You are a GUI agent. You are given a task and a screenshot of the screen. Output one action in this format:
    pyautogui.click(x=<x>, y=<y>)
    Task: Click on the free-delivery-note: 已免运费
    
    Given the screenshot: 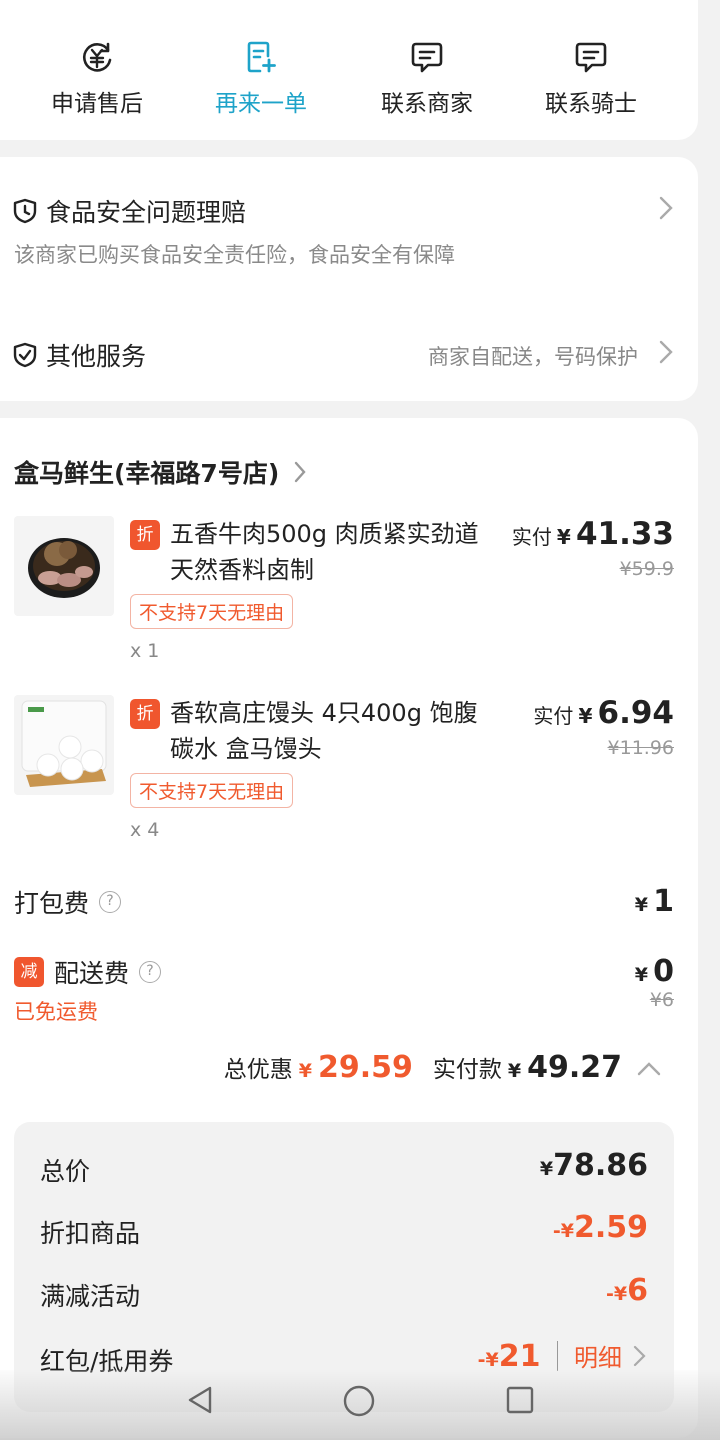 What is the action you would take?
    pyautogui.click(x=56, y=1012)
    